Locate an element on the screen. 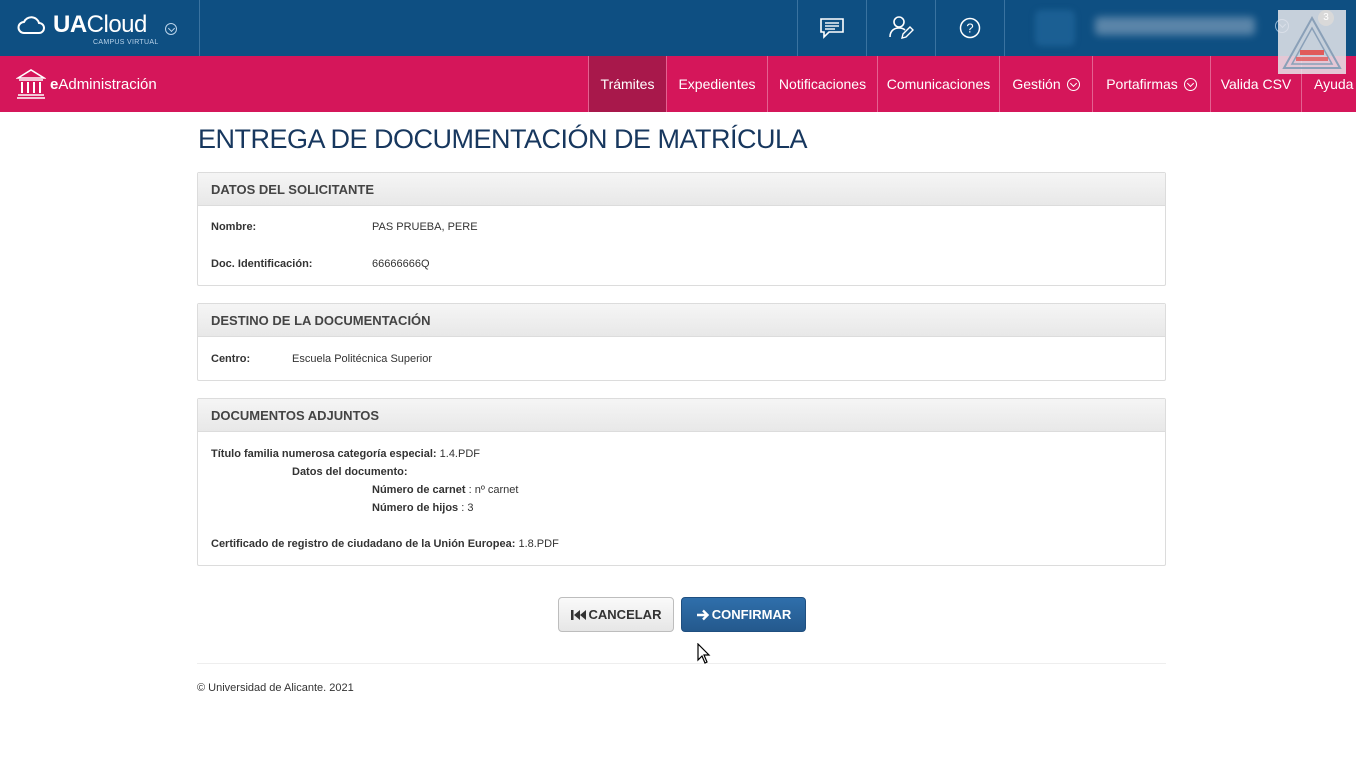 Image resolution: width=1356 pixels, height=768 pixels. ua-logo-overlay is located at coordinates (1312, 42).